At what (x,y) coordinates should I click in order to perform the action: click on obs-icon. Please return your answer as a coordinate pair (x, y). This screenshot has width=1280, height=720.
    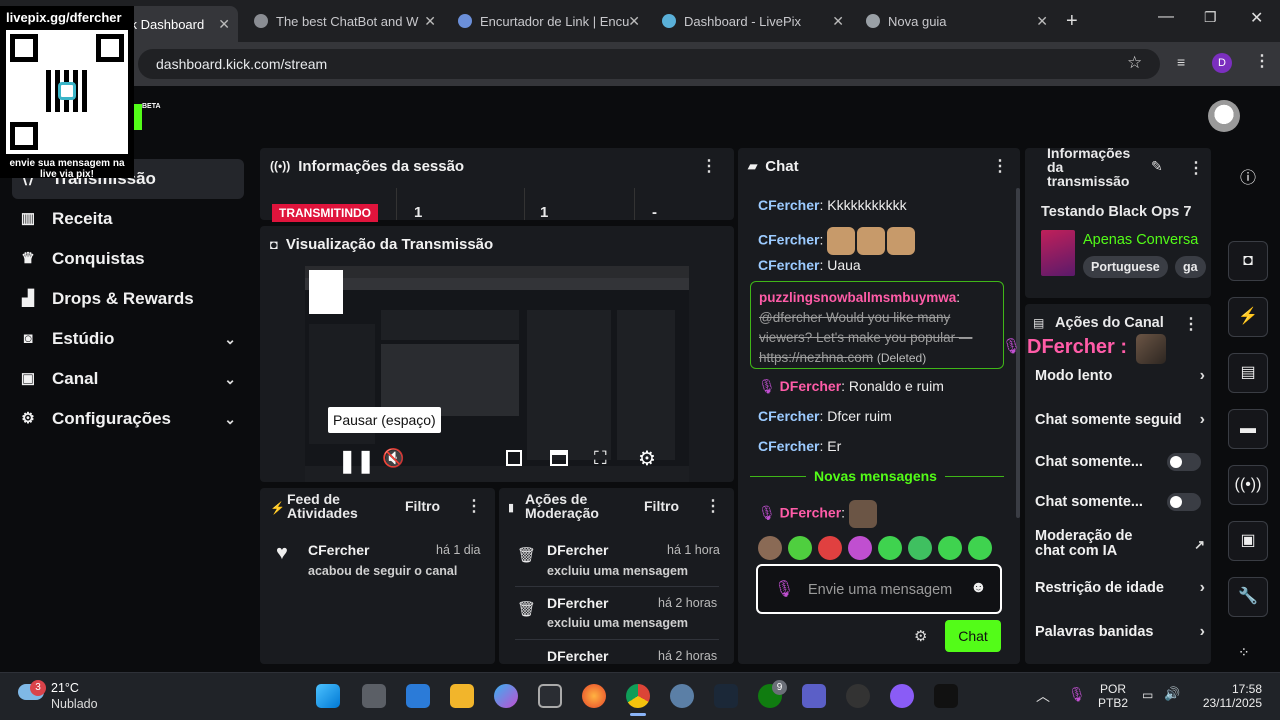
    Looking at the image, I should click on (858, 696).